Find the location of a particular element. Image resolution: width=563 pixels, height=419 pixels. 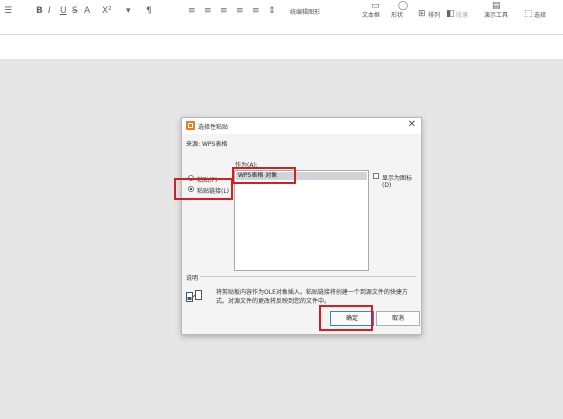

result-divider is located at coordinates (308, 276).